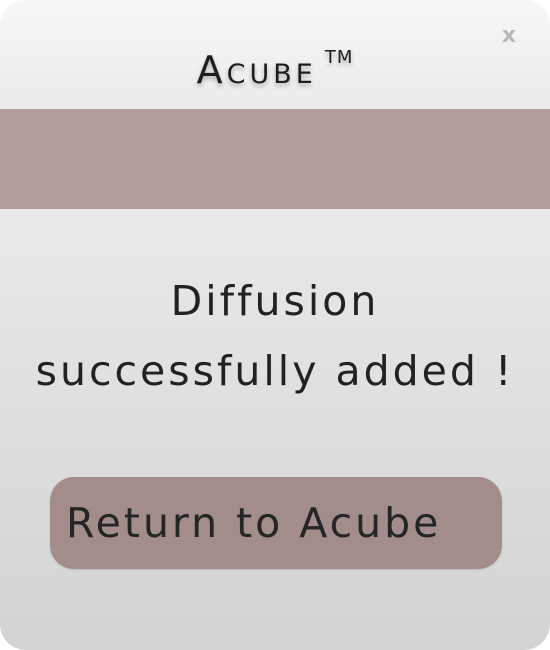  Describe the element at coordinates (256, 70) in the screenshot. I see `app-title-text: Acube` at that location.